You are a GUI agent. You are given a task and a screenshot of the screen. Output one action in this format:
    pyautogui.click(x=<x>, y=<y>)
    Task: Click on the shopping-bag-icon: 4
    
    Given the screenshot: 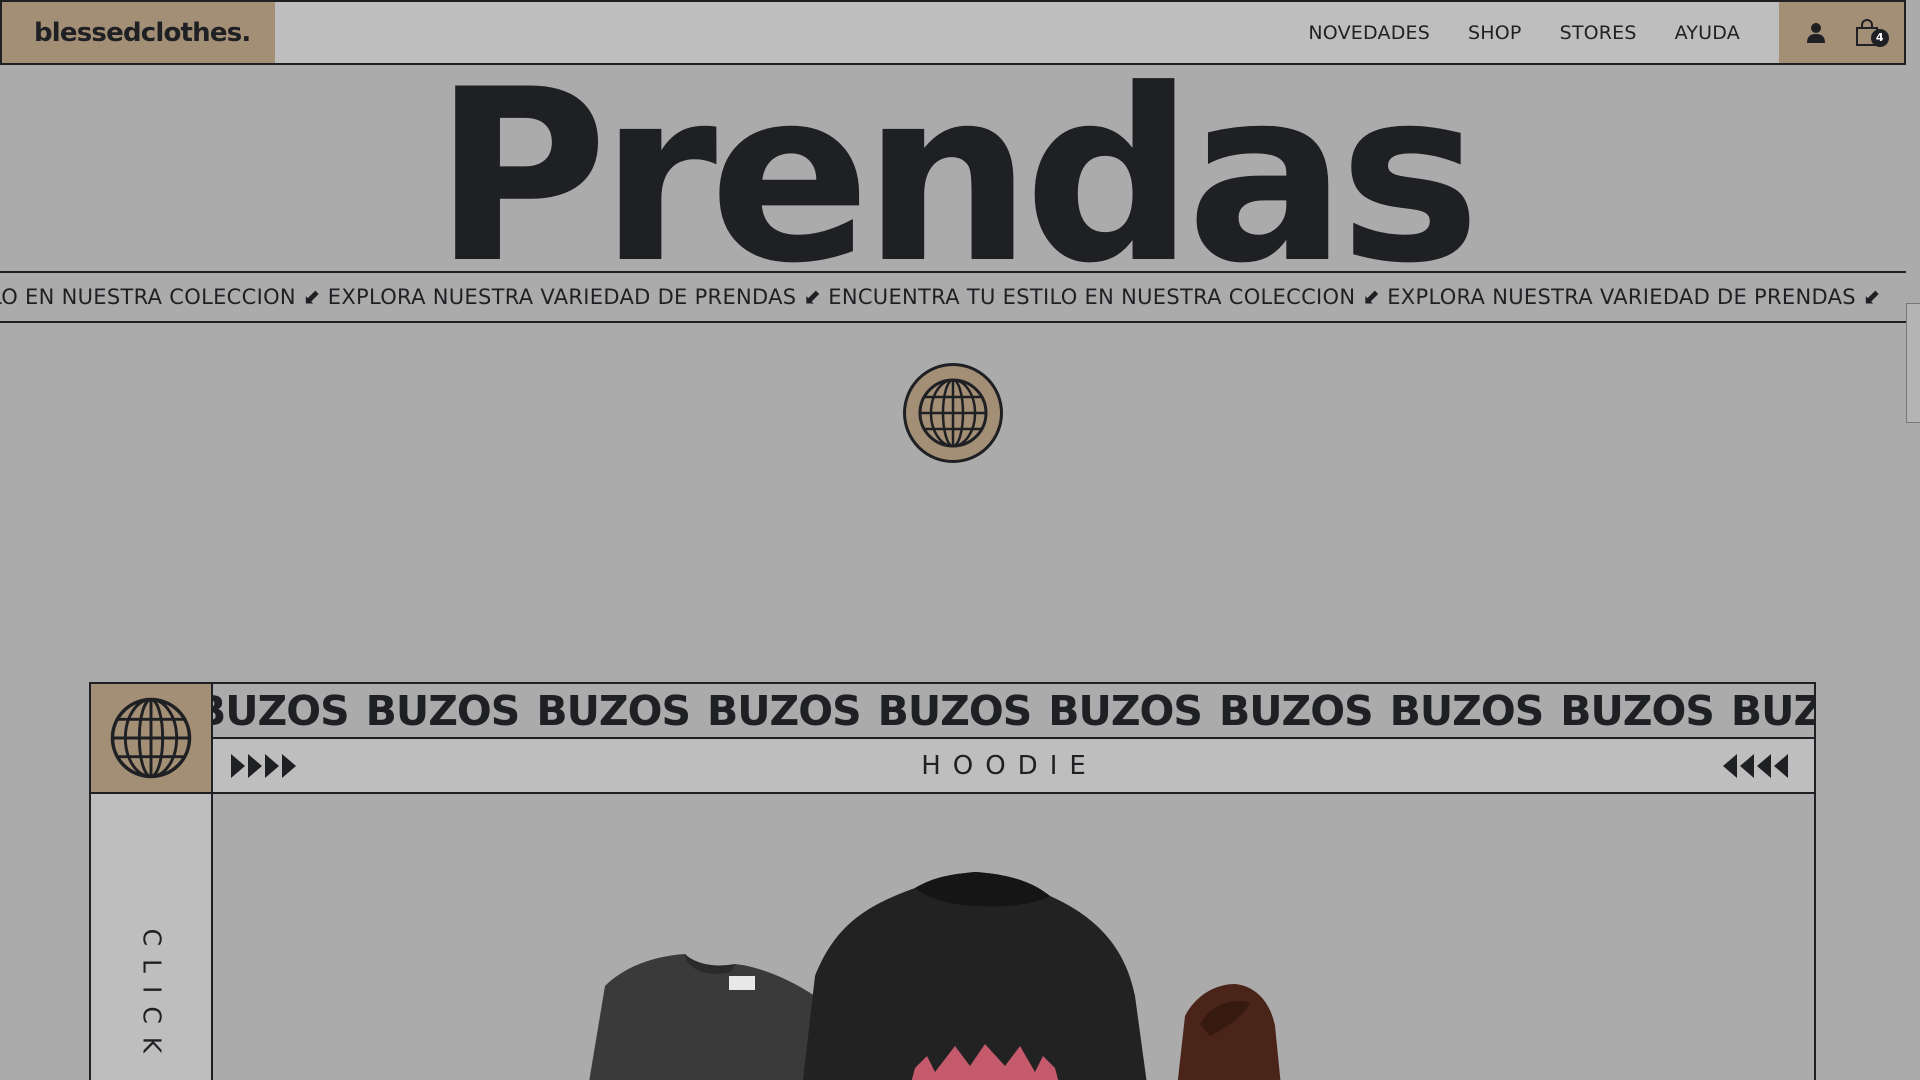 What is the action you would take?
    pyautogui.click(x=1869, y=33)
    